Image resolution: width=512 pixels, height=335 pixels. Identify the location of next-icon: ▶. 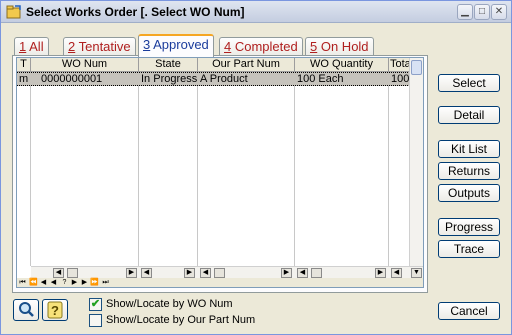
(74, 282).